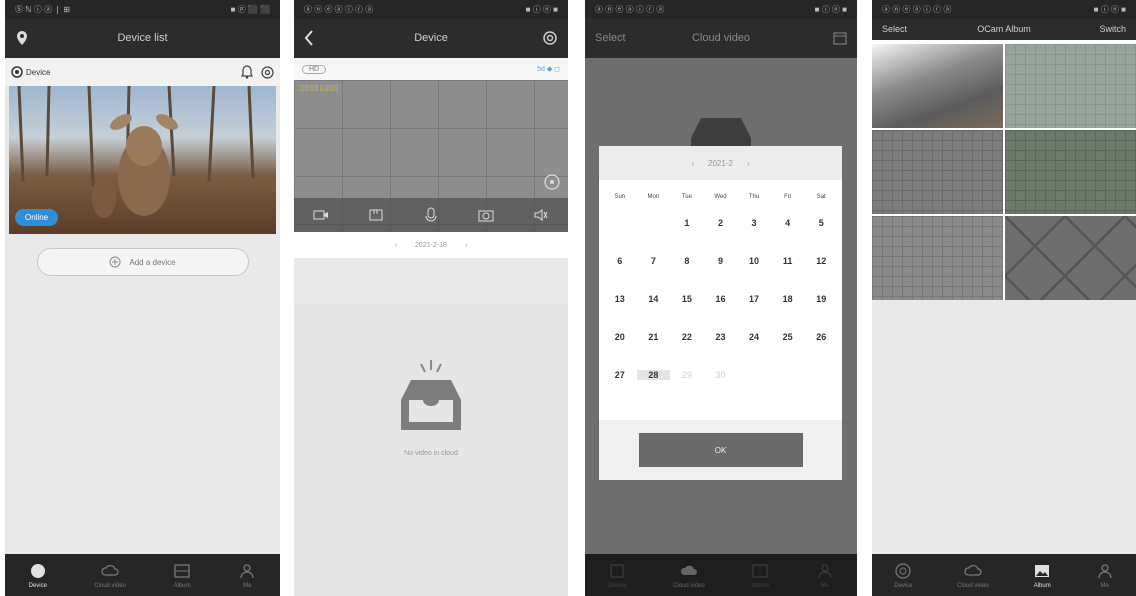 The image size is (1136, 596). I want to click on calendar-day: 25, so click(788, 337).